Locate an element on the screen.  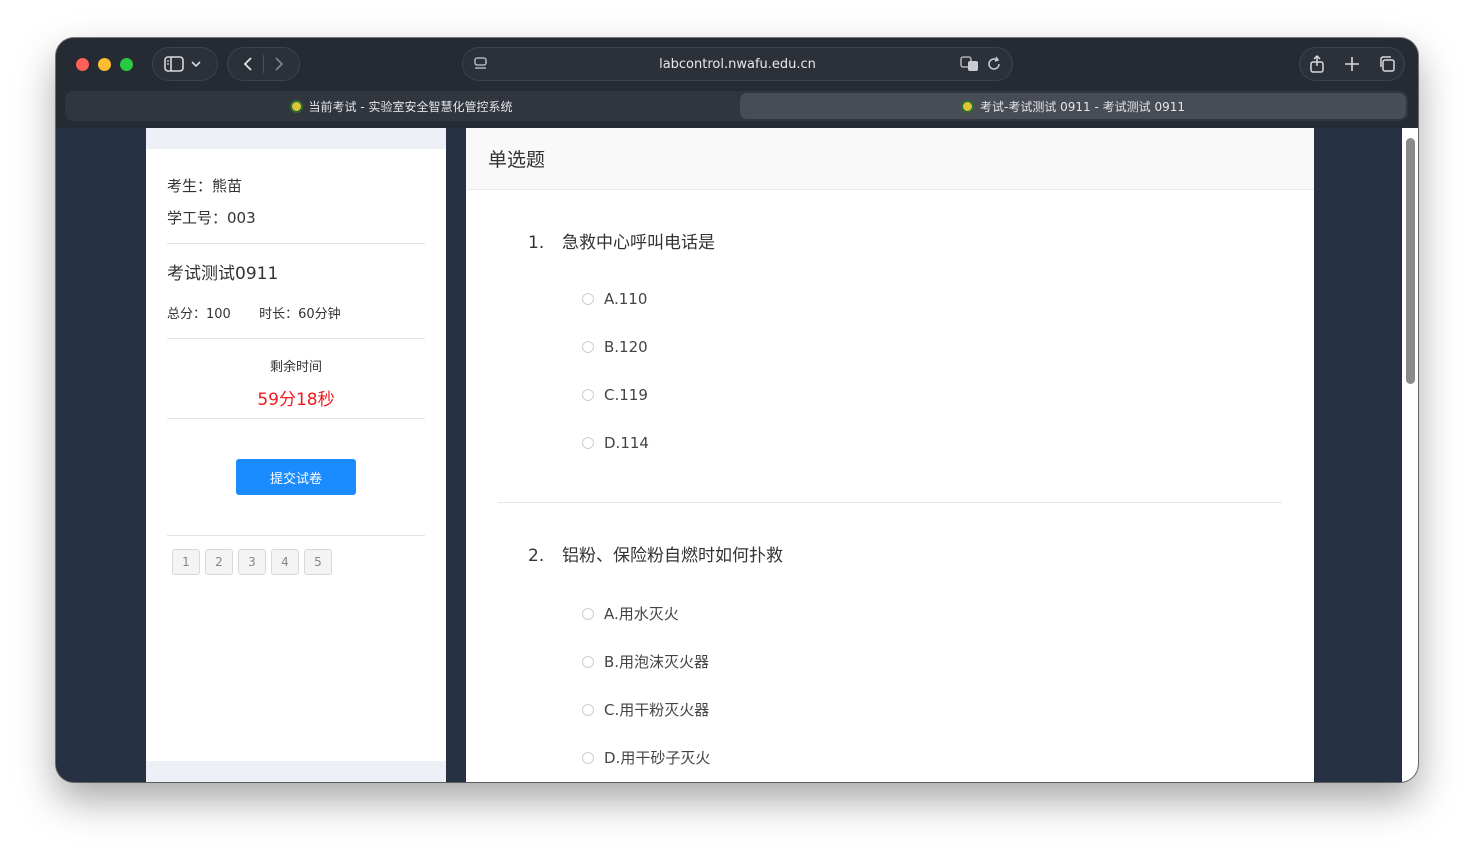
option-label: B.用泡沫灭火器 is located at coordinates (657, 662).